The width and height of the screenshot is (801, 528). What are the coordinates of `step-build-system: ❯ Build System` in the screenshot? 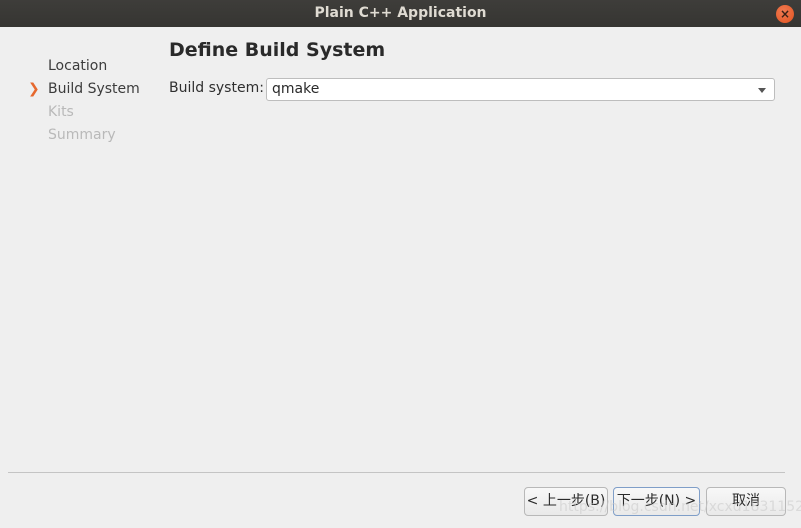 It's located at (84, 90).